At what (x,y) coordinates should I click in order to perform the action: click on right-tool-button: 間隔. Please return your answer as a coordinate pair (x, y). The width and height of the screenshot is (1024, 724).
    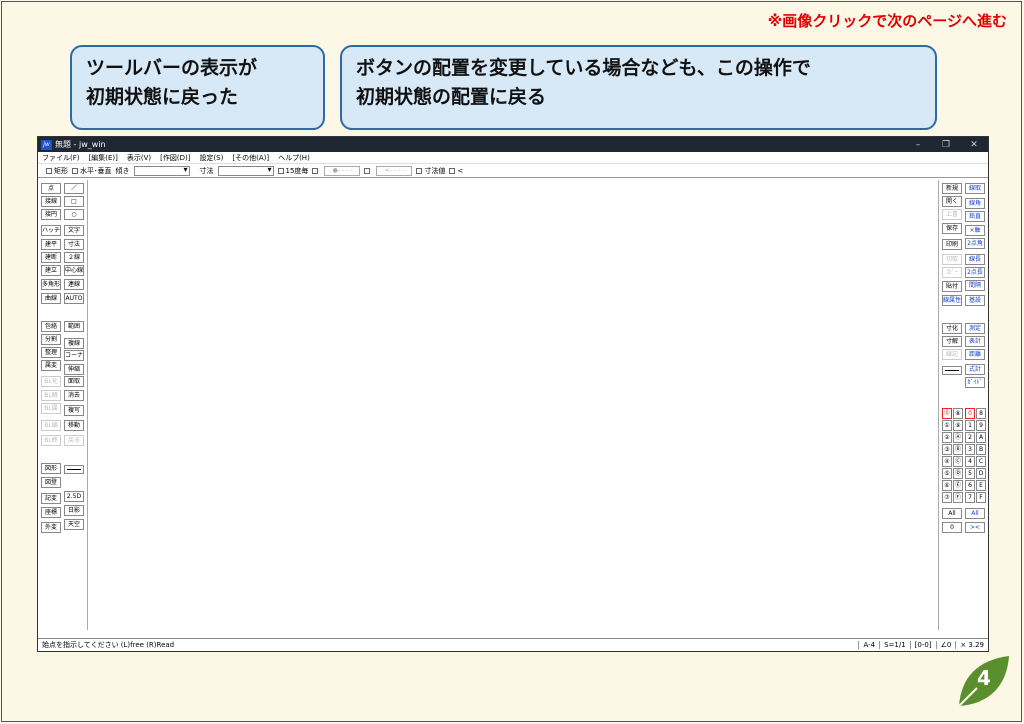
    Looking at the image, I should click on (975, 285).